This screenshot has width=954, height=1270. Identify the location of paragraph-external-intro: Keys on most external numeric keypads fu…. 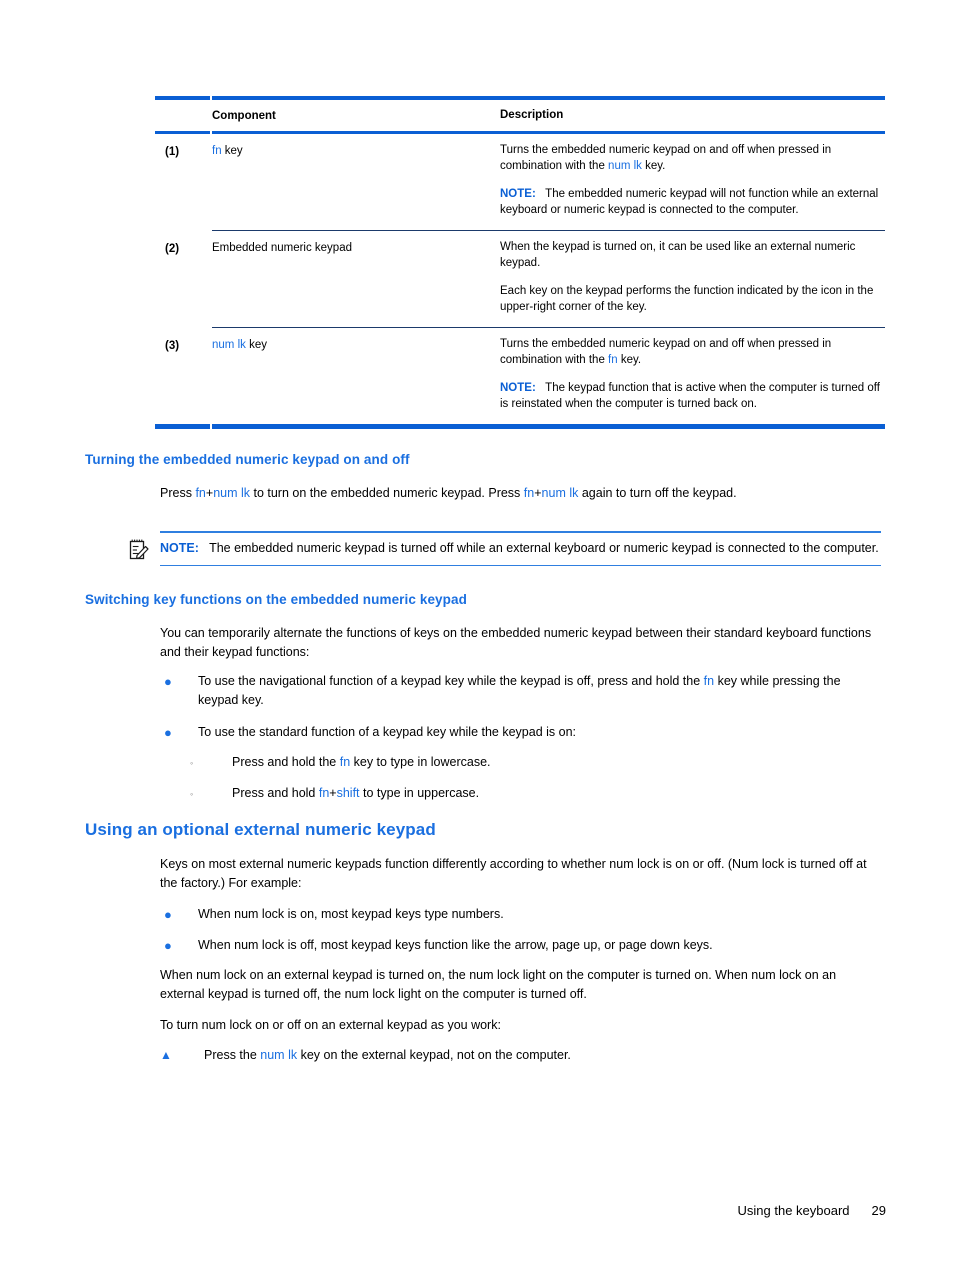
(513, 873).